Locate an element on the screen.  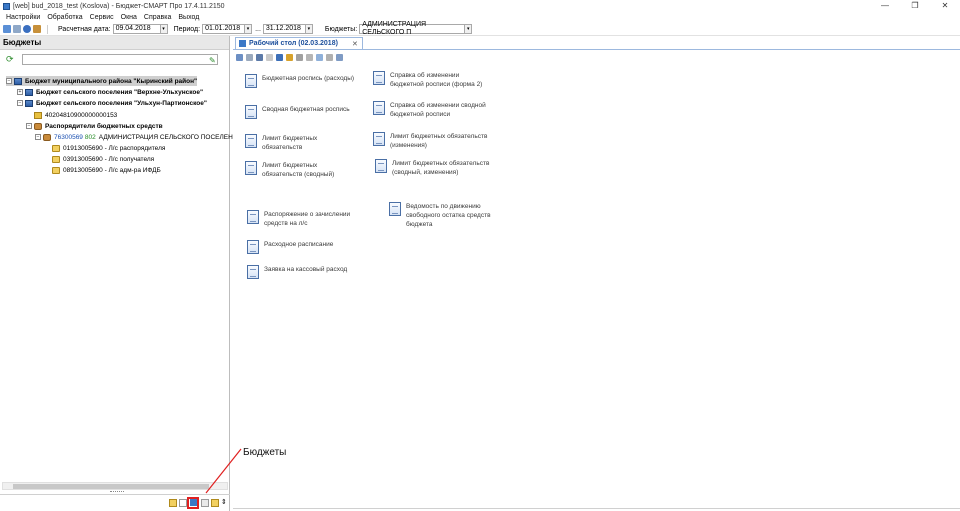
info-icon is located at coordinates (27, 29).